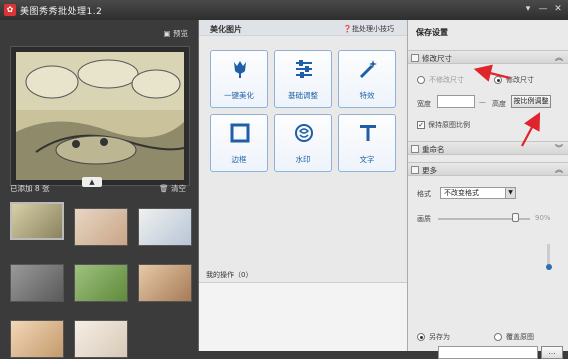 The width and height of the screenshot is (568, 359). I want to click on close-button: ✕, so click(558, 9).